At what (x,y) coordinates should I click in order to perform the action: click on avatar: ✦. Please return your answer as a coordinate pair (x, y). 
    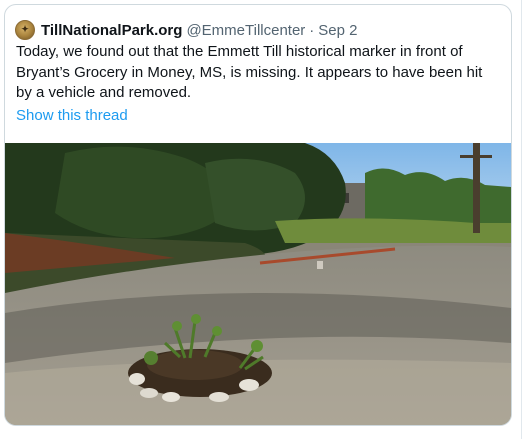
    Looking at the image, I should click on (25, 30).